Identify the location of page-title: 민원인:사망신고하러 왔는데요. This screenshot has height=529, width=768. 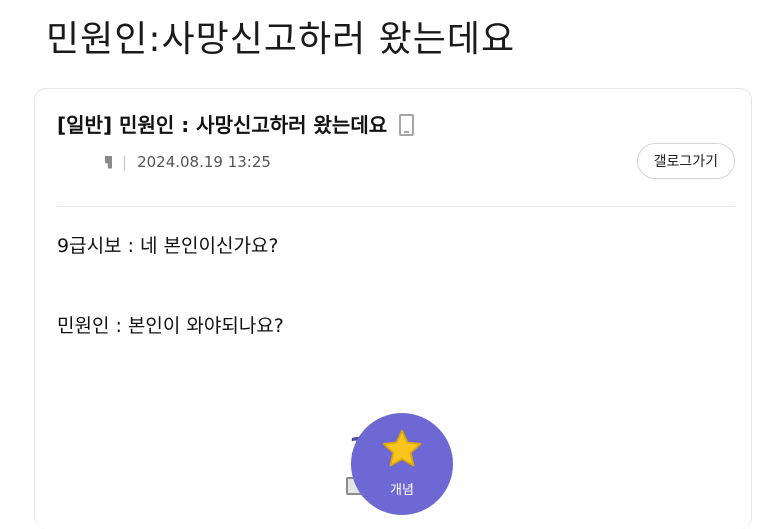
(281, 39).